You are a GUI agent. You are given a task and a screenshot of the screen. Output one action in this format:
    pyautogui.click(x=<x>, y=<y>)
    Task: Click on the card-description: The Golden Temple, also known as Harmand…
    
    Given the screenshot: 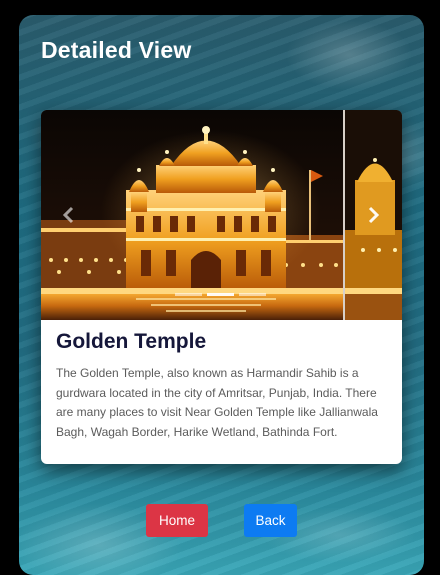 What is the action you would take?
    pyautogui.click(x=217, y=402)
    